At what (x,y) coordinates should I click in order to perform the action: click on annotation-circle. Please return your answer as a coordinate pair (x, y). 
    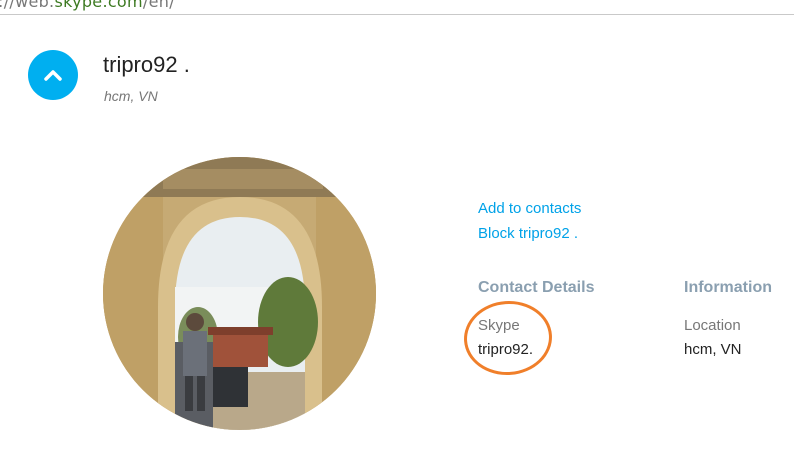
    Looking at the image, I should click on (508, 338).